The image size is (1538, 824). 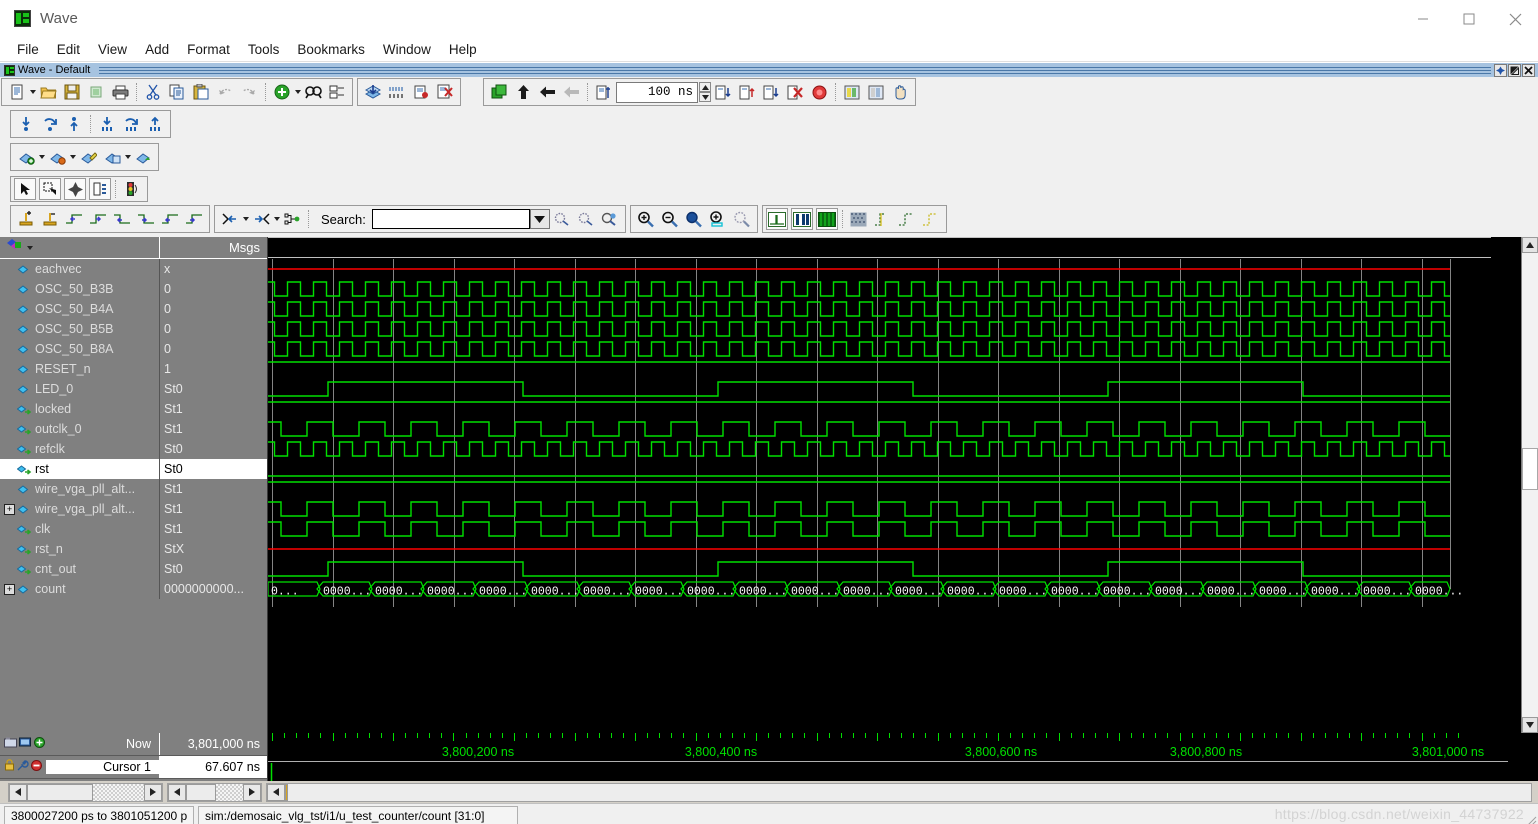 What do you see at coordinates (1528, 70) in the screenshot?
I see `close-pane-icon` at bounding box center [1528, 70].